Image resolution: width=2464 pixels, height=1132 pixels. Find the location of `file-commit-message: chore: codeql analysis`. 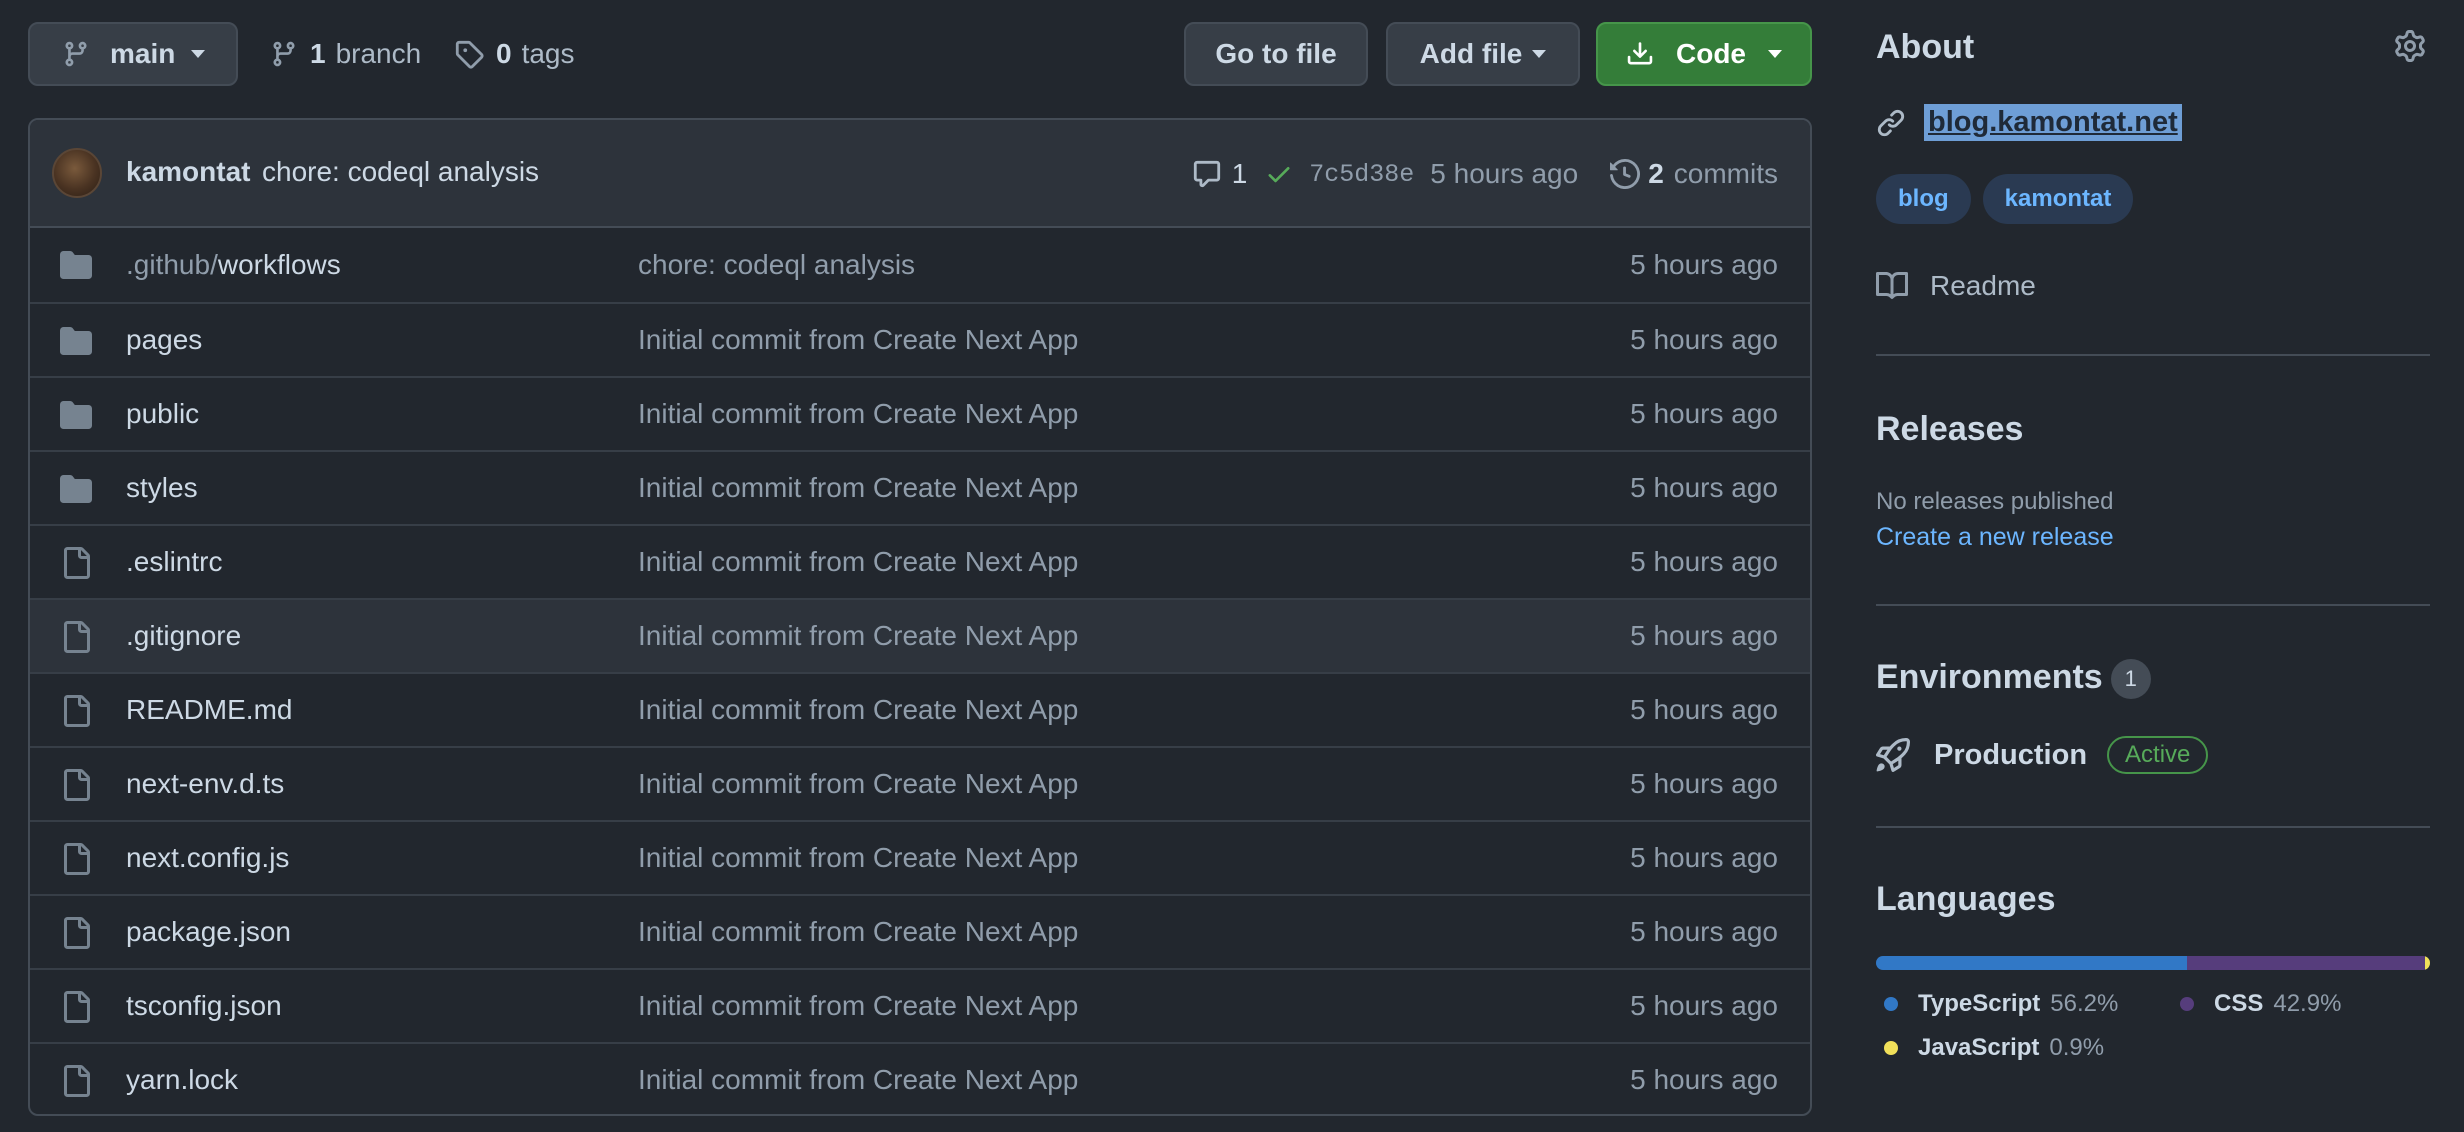

file-commit-message: chore: codeql analysis is located at coordinates (776, 265).